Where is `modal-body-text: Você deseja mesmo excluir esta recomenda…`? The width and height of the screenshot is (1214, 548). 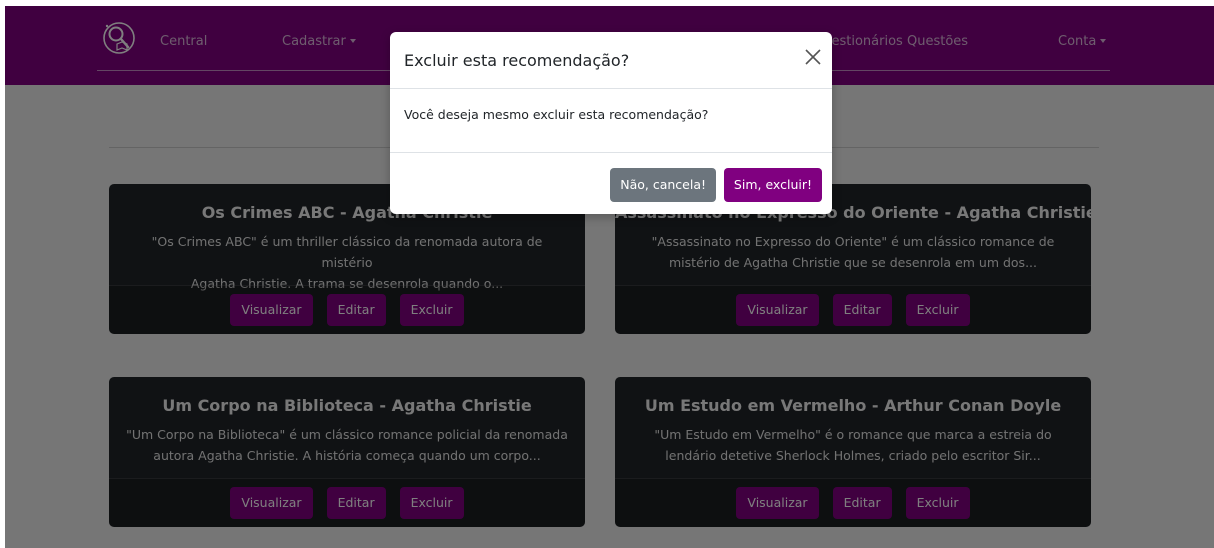
modal-body-text: Você deseja mesmo excluir esta recomenda… is located at coordinates (556, 114).